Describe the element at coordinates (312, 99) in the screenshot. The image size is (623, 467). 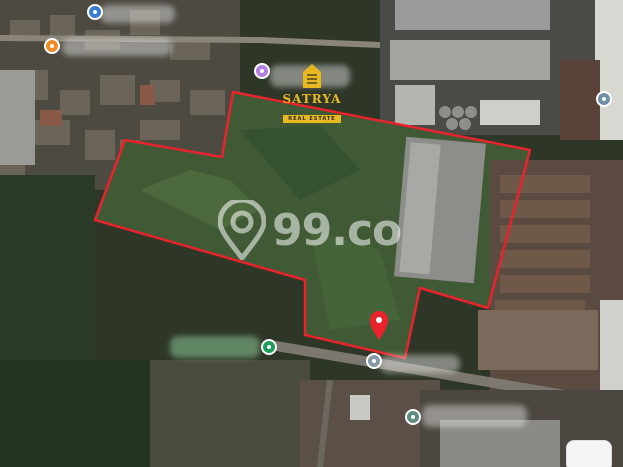
I see `logo-name: SATRYA` at that location.